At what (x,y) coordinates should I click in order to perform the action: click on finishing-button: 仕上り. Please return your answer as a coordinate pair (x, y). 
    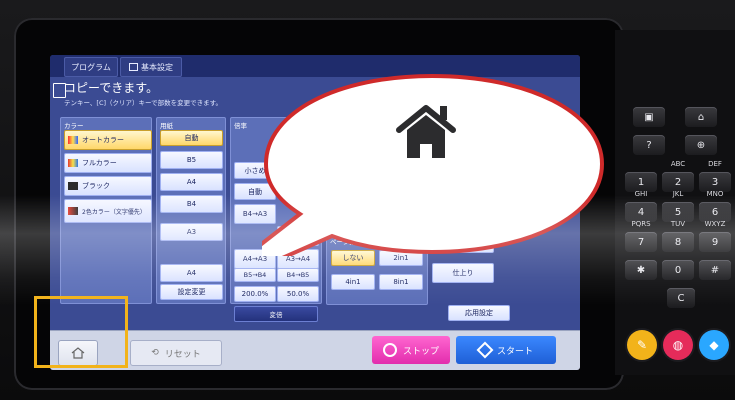
    Looking at the image, I should click on (463, 273).